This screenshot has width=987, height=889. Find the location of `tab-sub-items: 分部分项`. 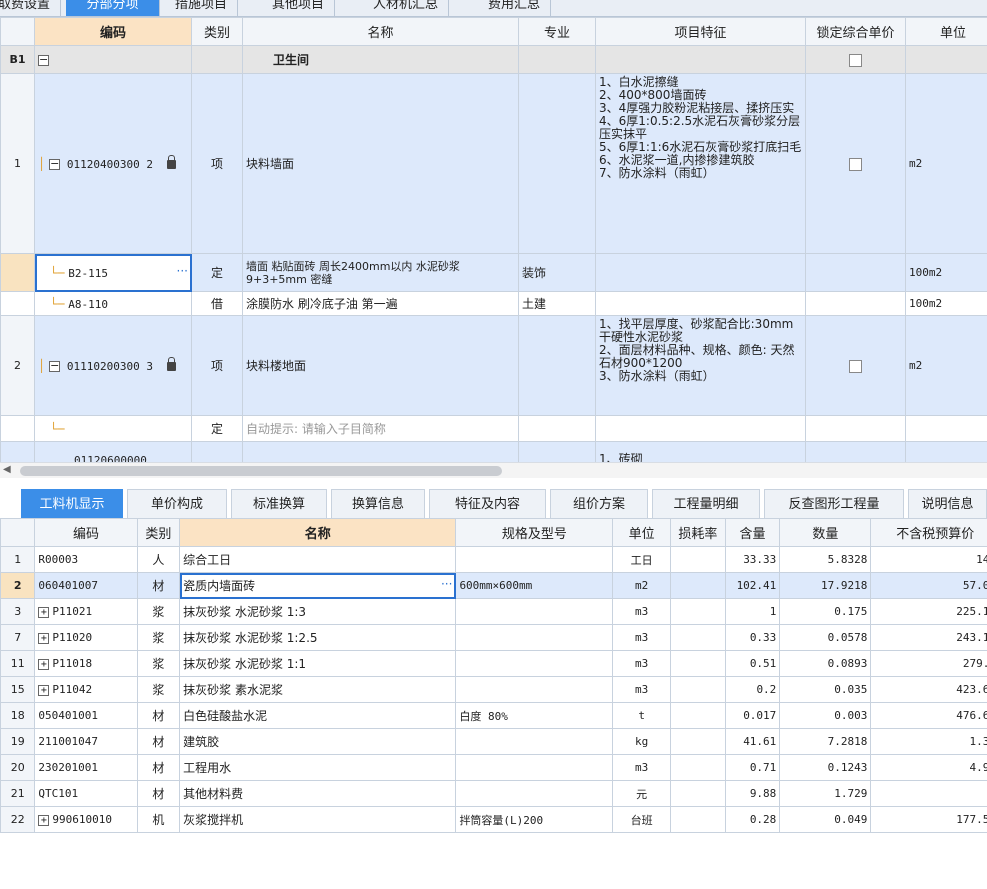

tab-sub-items: 分部分项 is located at coordinates (113, 8).